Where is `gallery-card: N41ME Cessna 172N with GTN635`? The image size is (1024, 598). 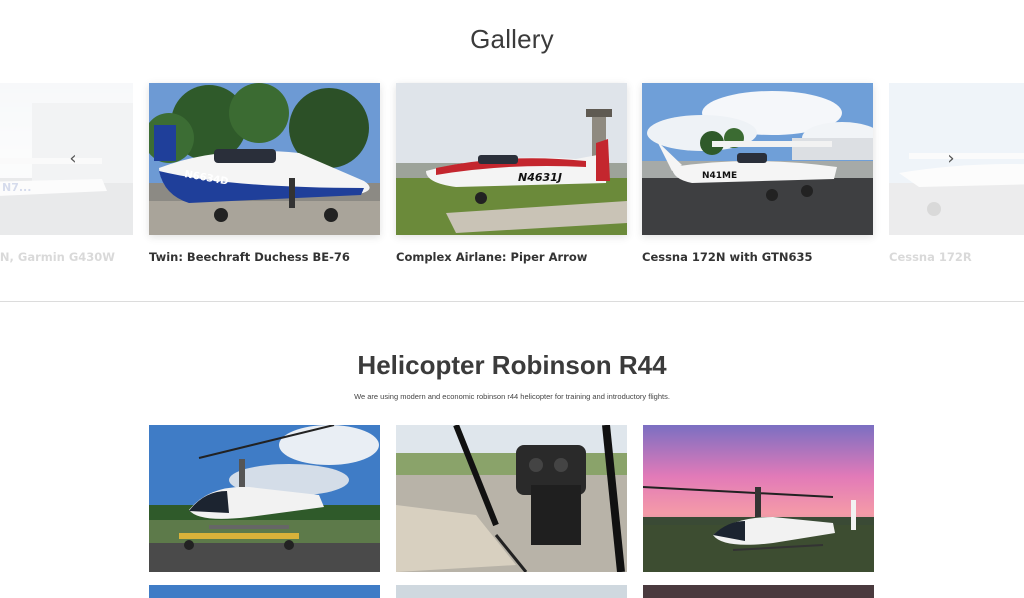
gallery-card: N41ME Cessna 172N with GTN635 is located at coordinates (757, 173).